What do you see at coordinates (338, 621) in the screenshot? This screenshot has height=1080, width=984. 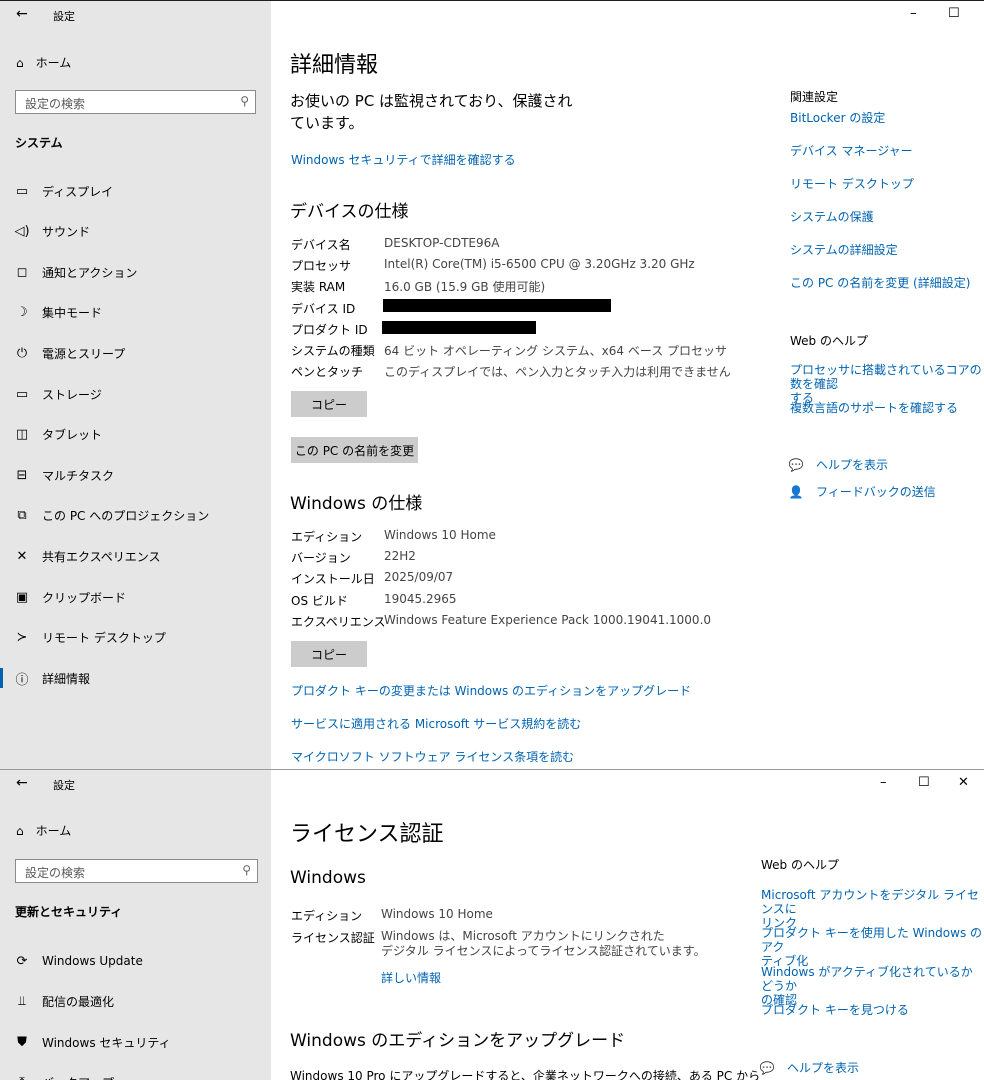 I see `spec-key: エクスペリエンス` at bounding box center [338, 621].